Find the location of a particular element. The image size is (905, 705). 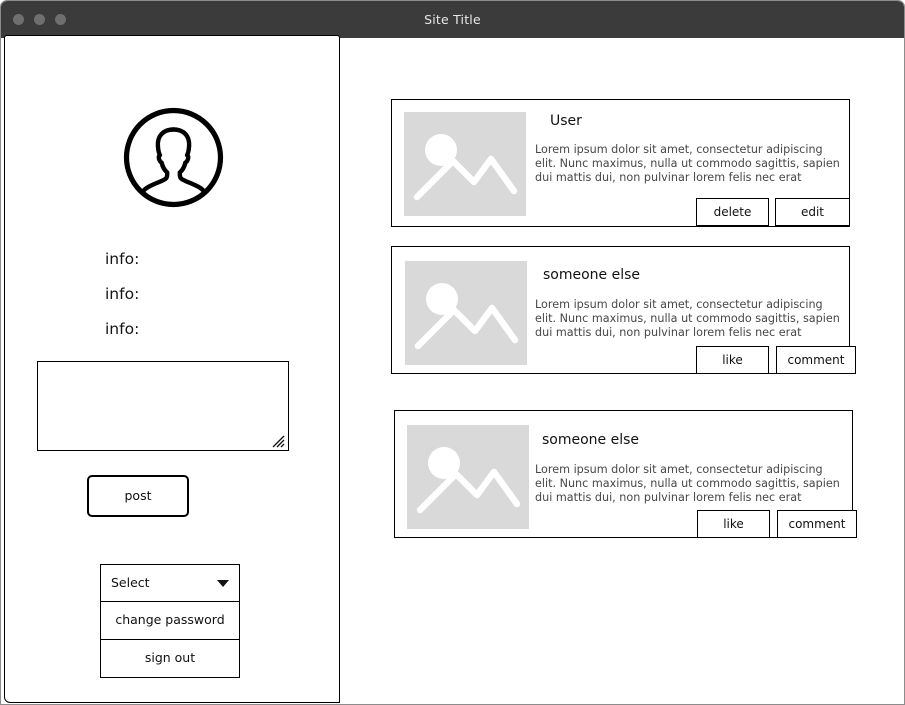

select-dropdown-label: Select is located at coordinates (130, 582).